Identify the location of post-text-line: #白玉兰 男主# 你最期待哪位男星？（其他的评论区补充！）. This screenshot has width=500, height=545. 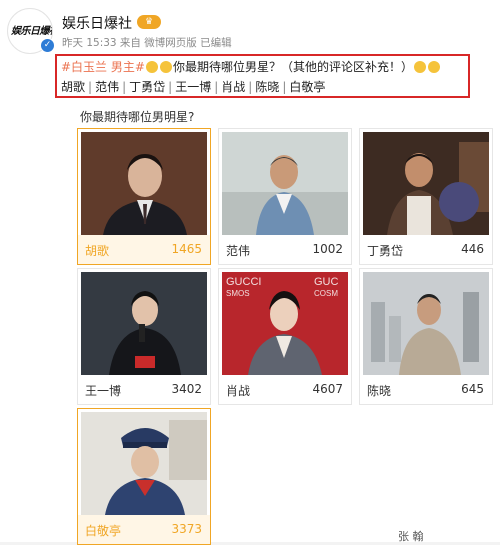
(251, 66).